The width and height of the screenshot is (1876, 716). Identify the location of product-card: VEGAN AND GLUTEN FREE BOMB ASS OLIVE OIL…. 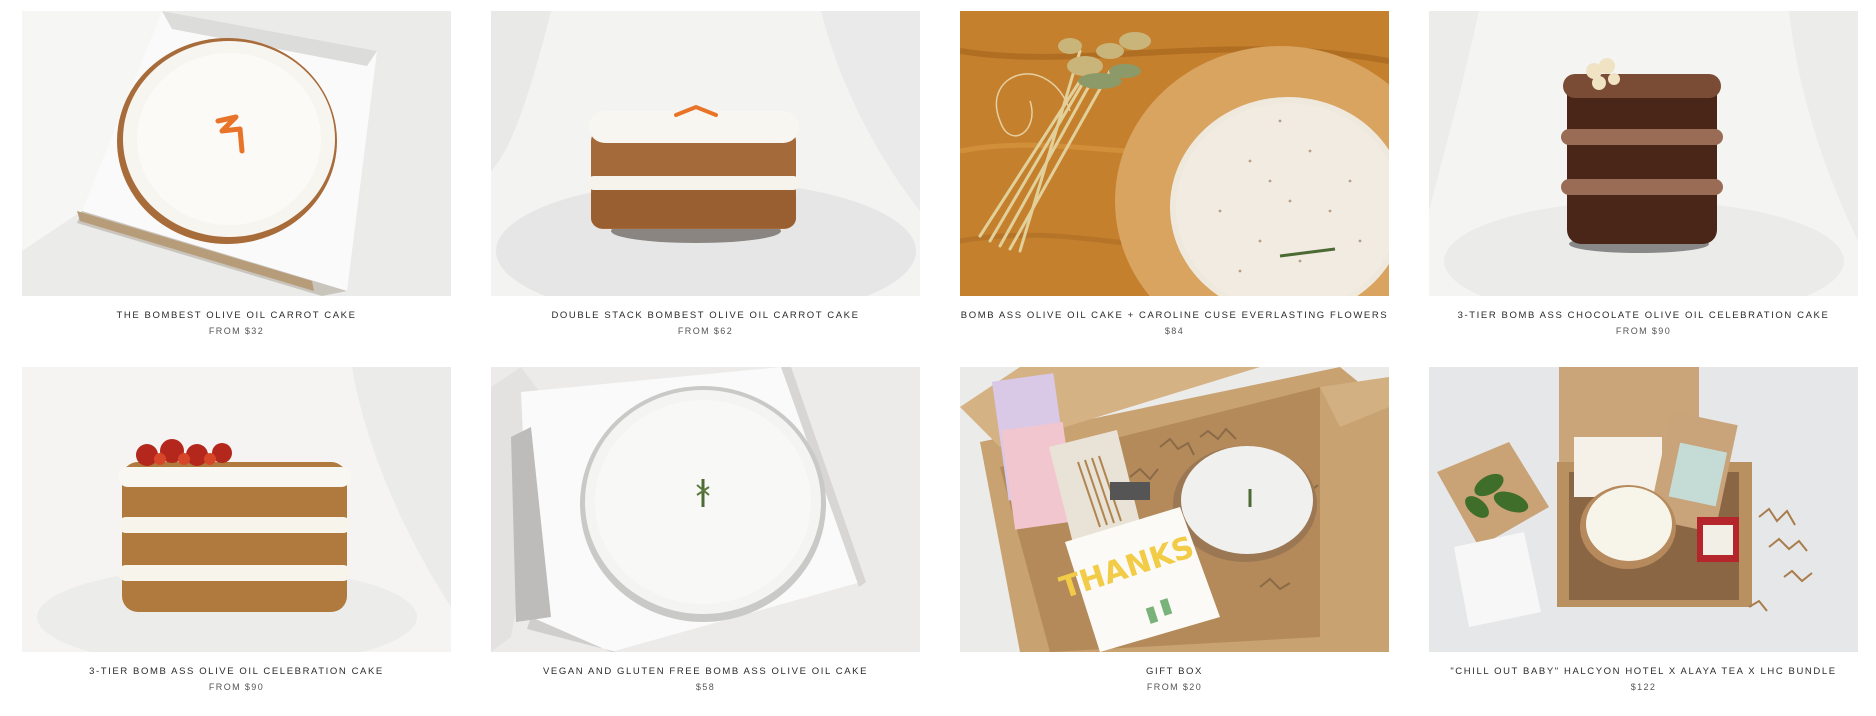
(705, 530).